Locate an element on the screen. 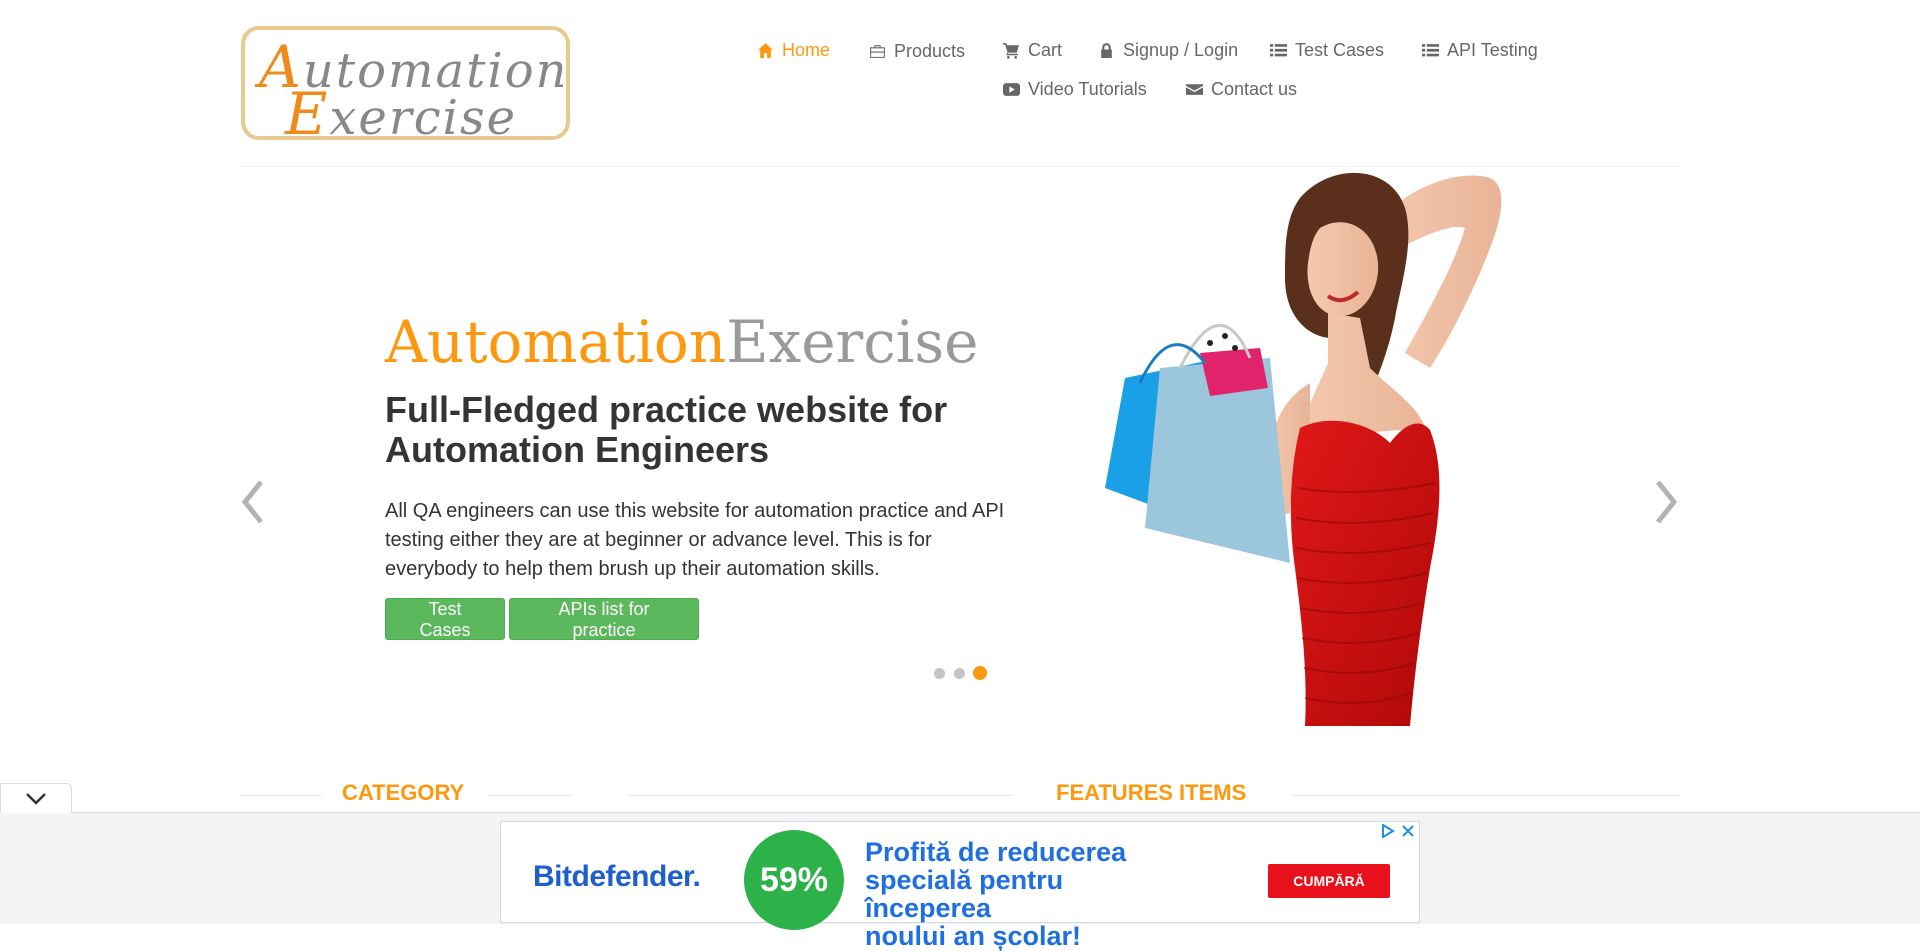 This screenshot has width=1920, height=951. nav-test-cases: Test Cases is located at coordinates (1327, 50).